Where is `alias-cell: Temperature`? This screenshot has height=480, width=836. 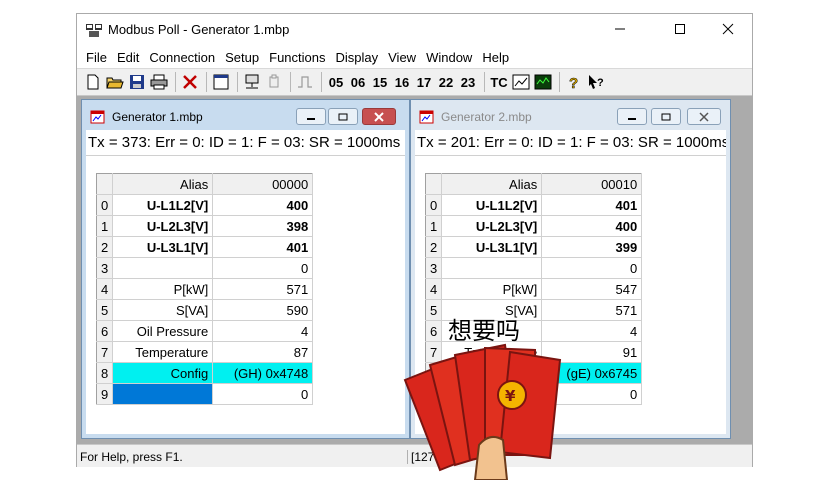
alias-cell: Temperature is located at coordinates (163, 352).